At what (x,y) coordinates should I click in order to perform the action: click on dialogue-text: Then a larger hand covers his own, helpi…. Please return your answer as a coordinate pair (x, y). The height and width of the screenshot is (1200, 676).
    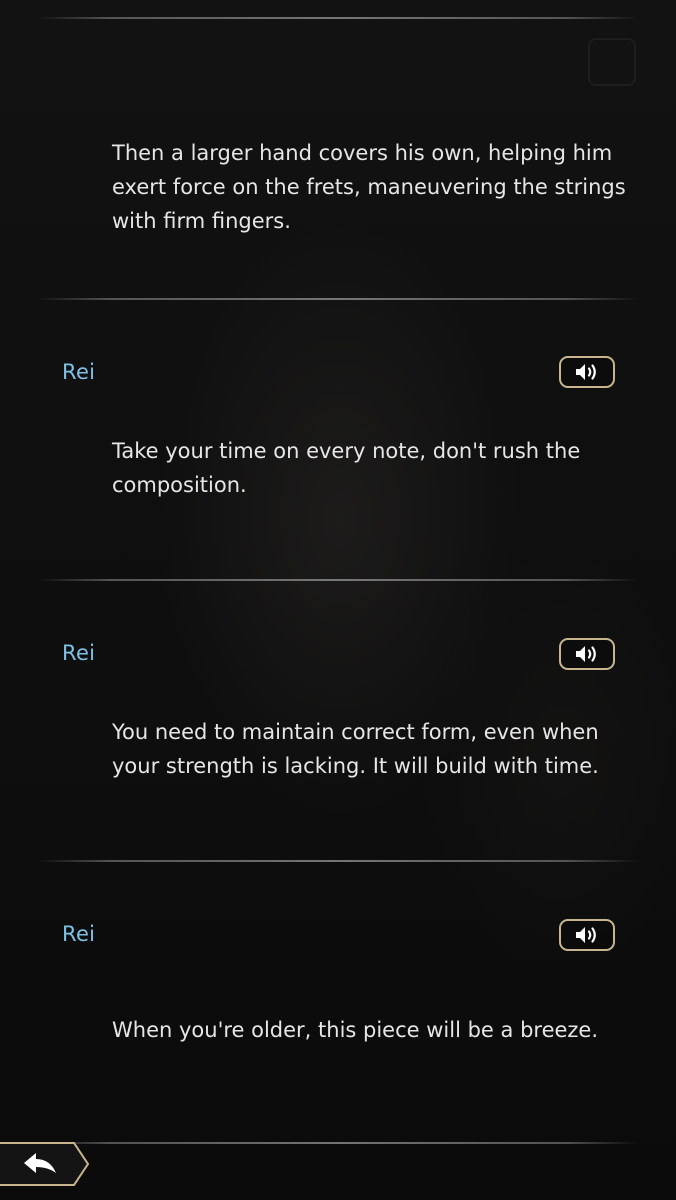
    Looking at the image, I should click on (369, 187).